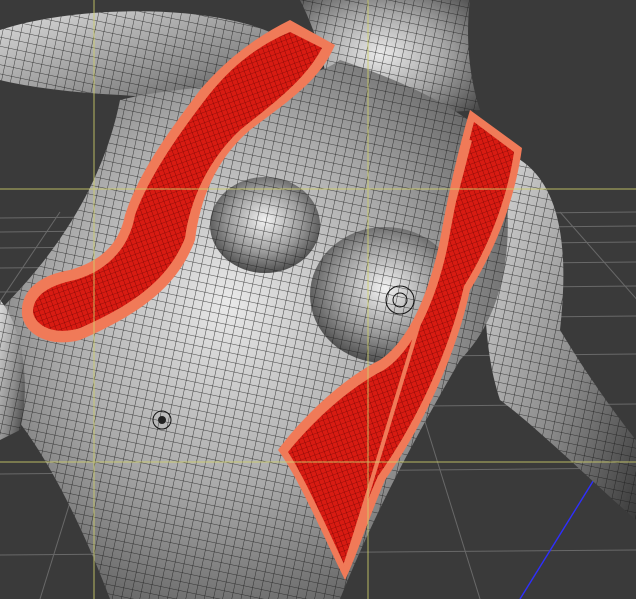  Describe the element at coordinates (560, 534) in the screenshot. I see `axis-line` at that location.